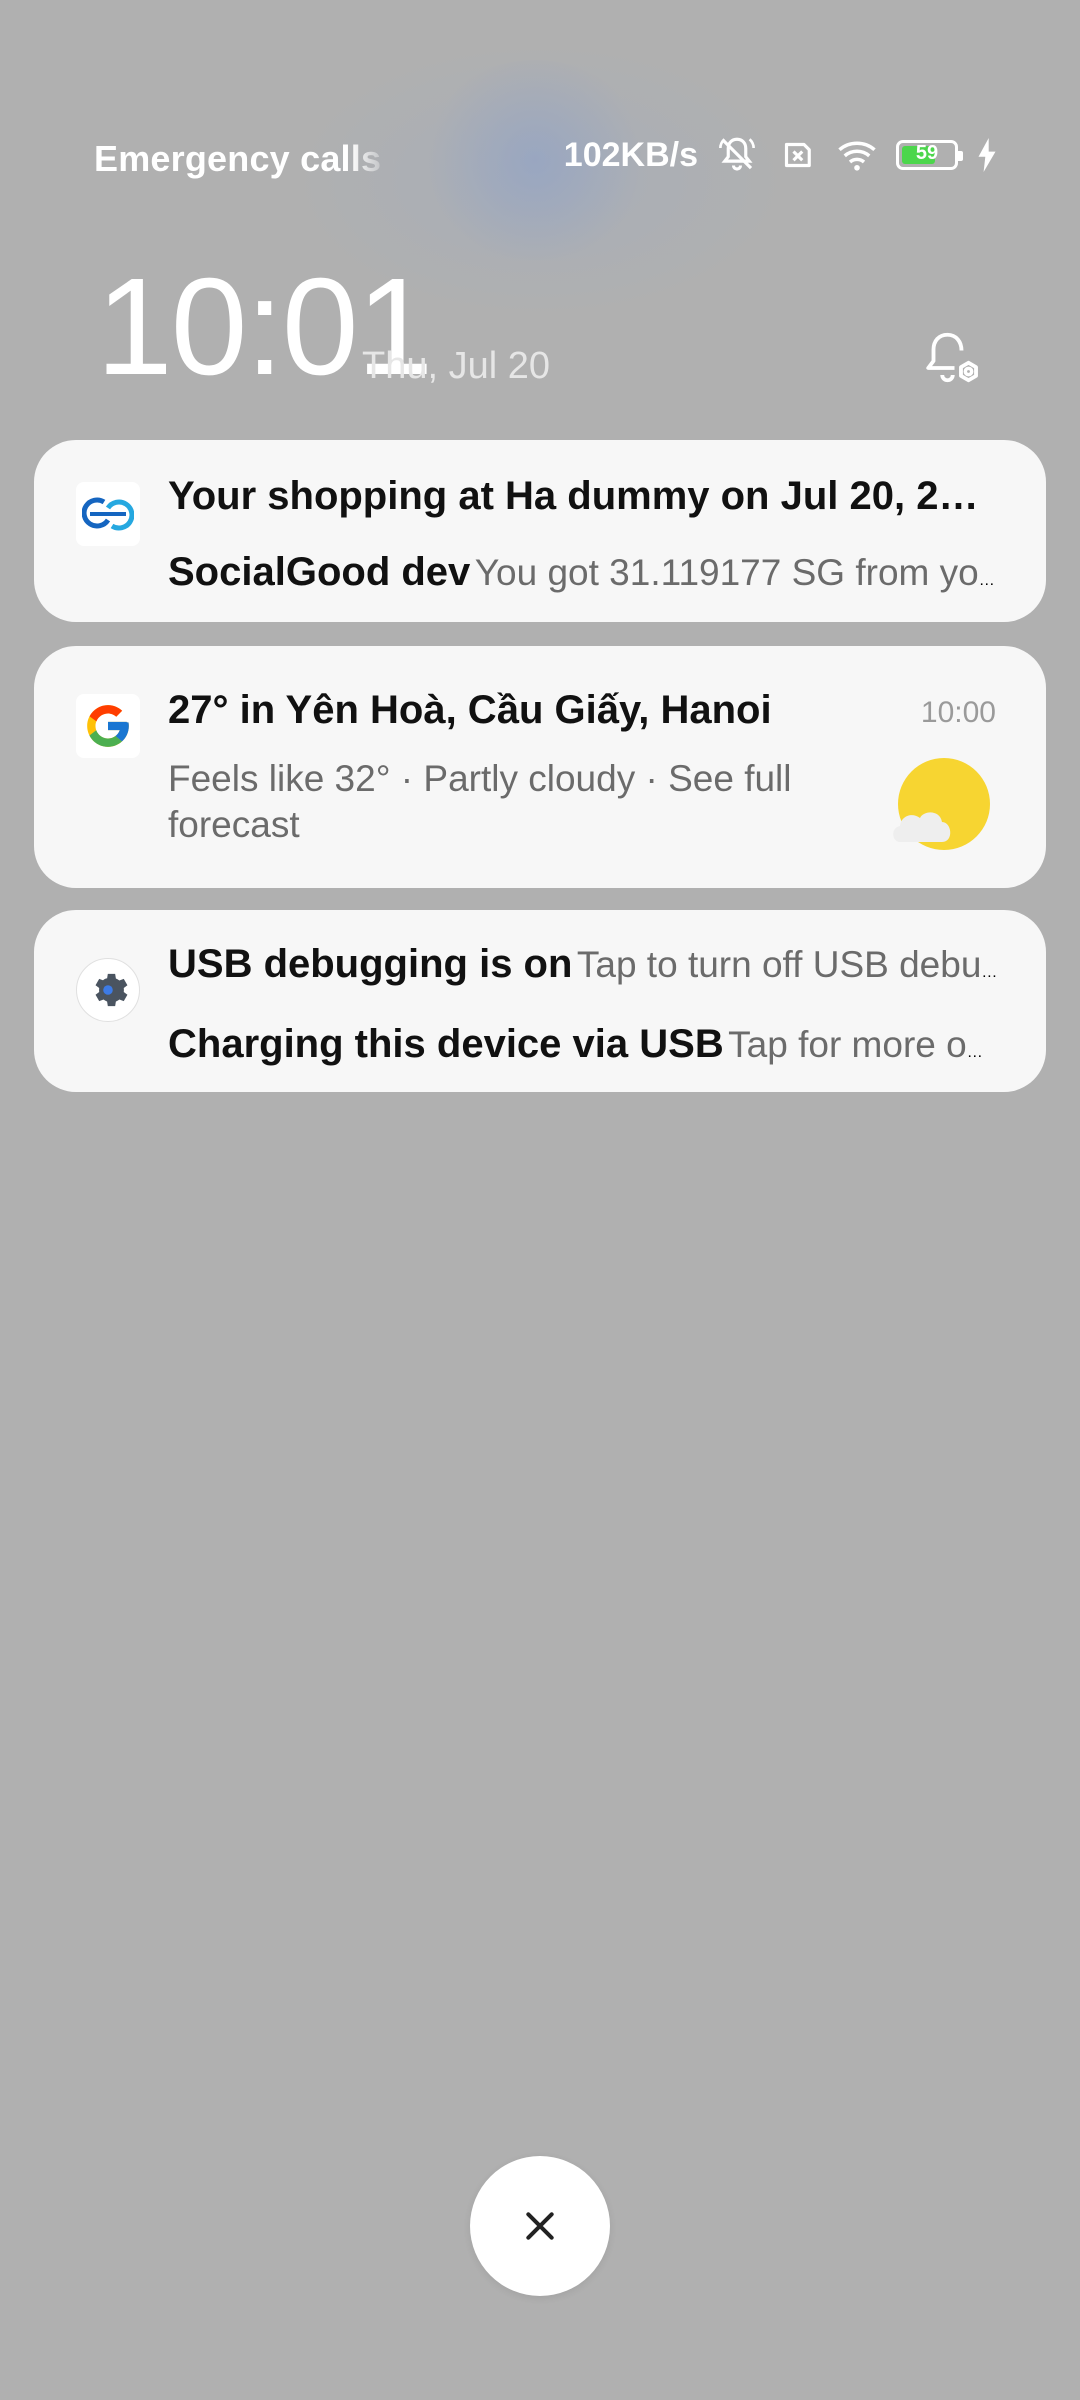 Image resolution: width=1080 pixels, height=2400 pixels. I want to click on status-icons: 102KB/s 59, so click(781, 155).